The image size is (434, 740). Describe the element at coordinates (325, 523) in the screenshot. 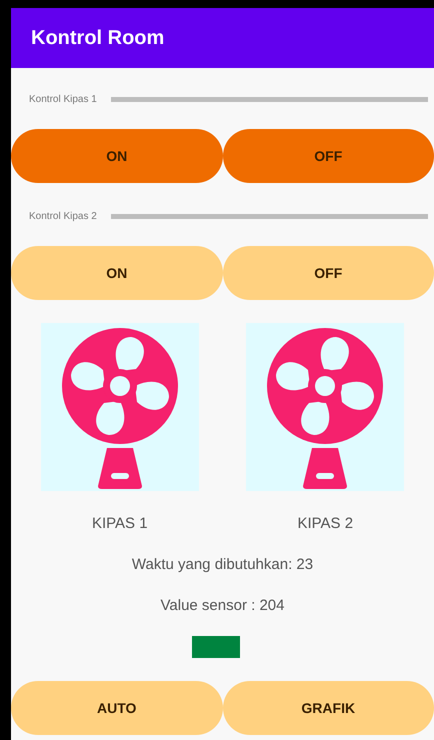

I see `fan-label: KIPAS 2` at that location.